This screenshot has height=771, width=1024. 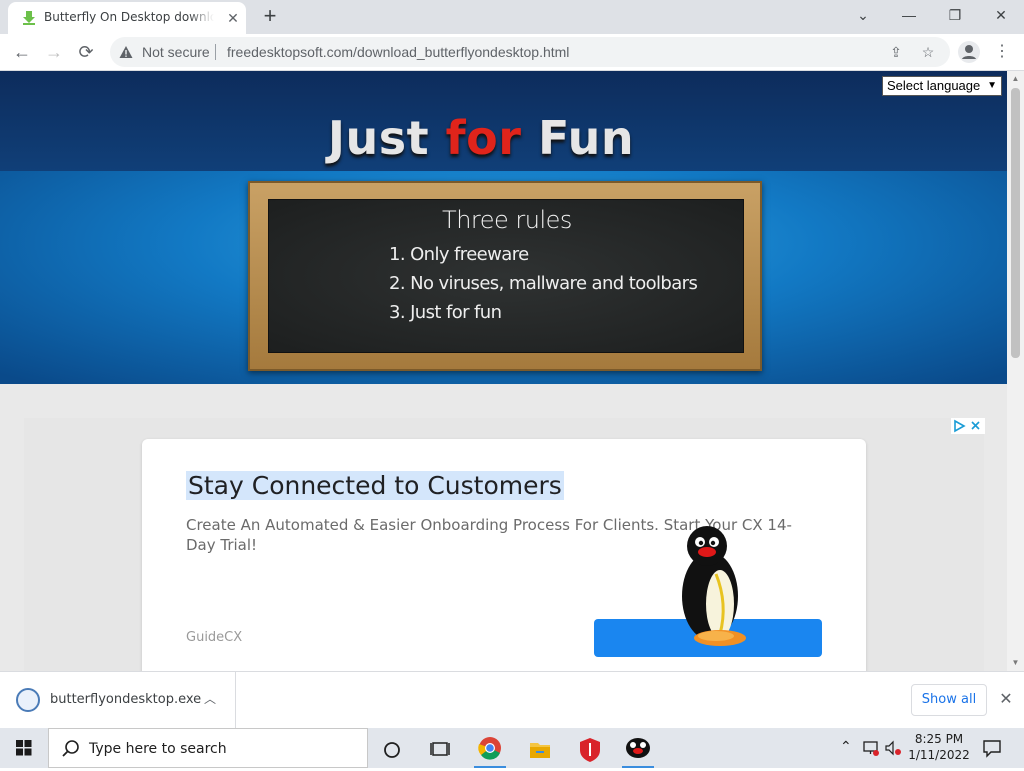 I want to click on chrome-icon, so click(x=489, y=748).